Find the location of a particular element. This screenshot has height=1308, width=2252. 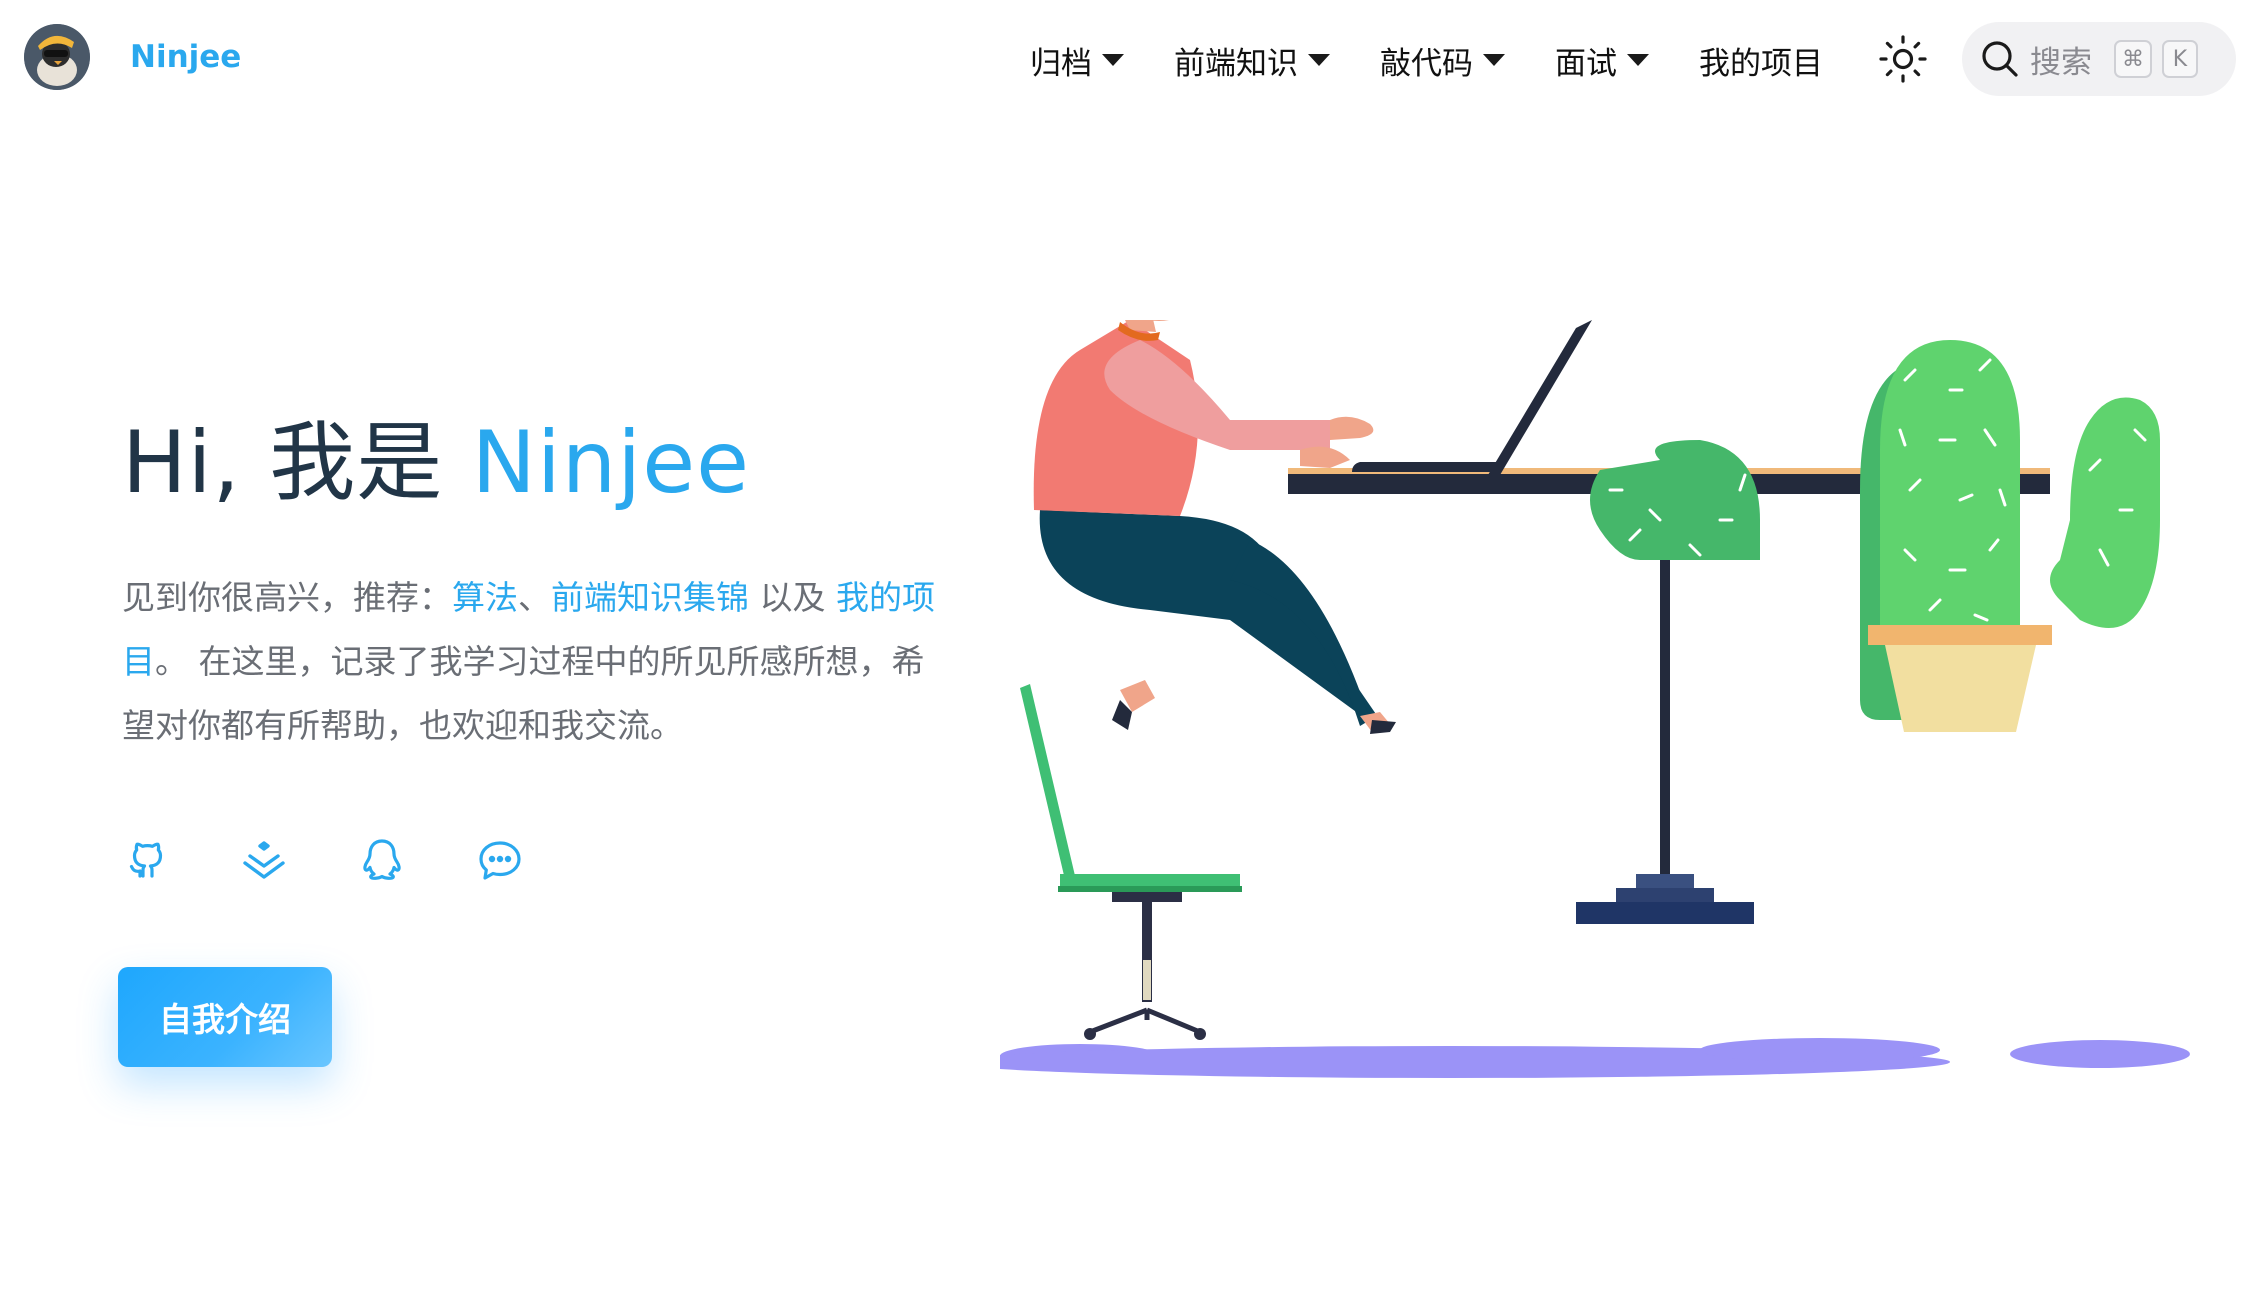

nav-item-label: 敲代码 is located at coordinates (1426, 63).